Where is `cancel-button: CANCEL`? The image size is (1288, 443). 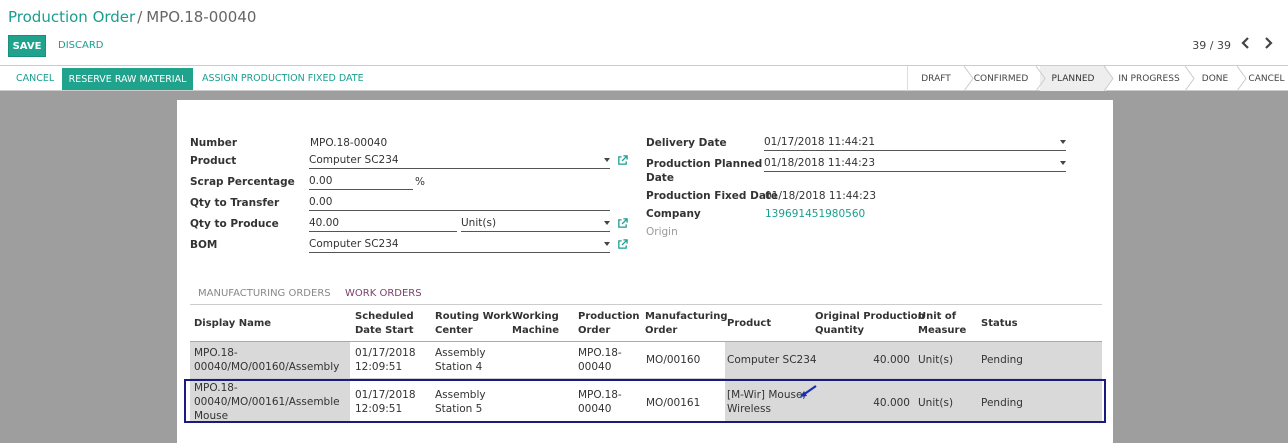 cancel-button: CANCEL is located at coordinates (35, 78).